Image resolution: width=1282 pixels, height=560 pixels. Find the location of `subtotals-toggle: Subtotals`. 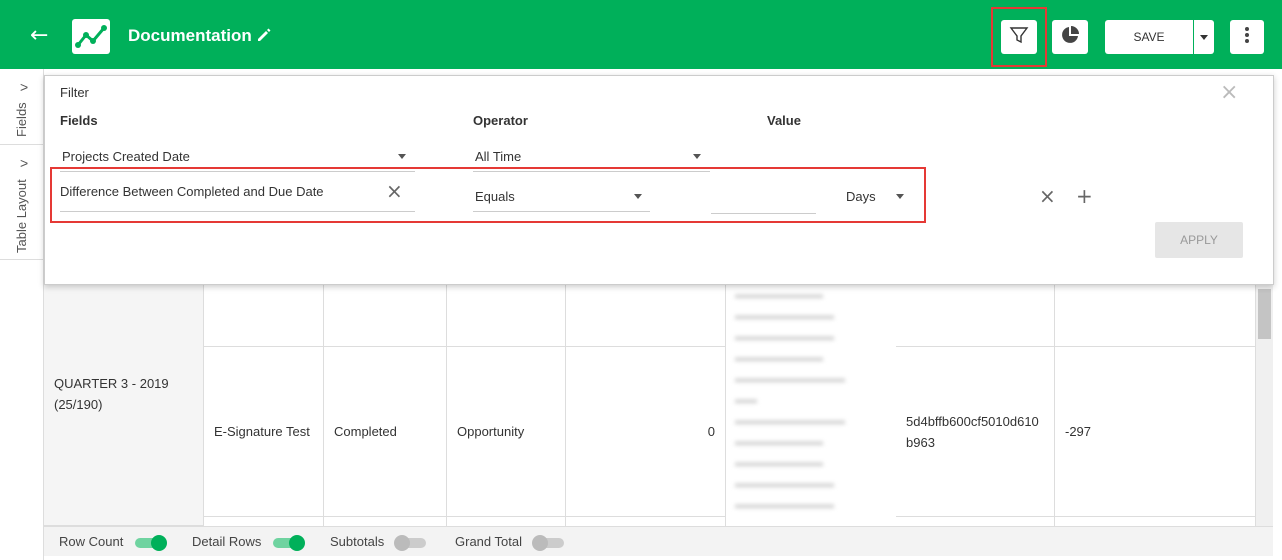

subtotals-toggle: Subtotals is located at coordinates (378, 542).